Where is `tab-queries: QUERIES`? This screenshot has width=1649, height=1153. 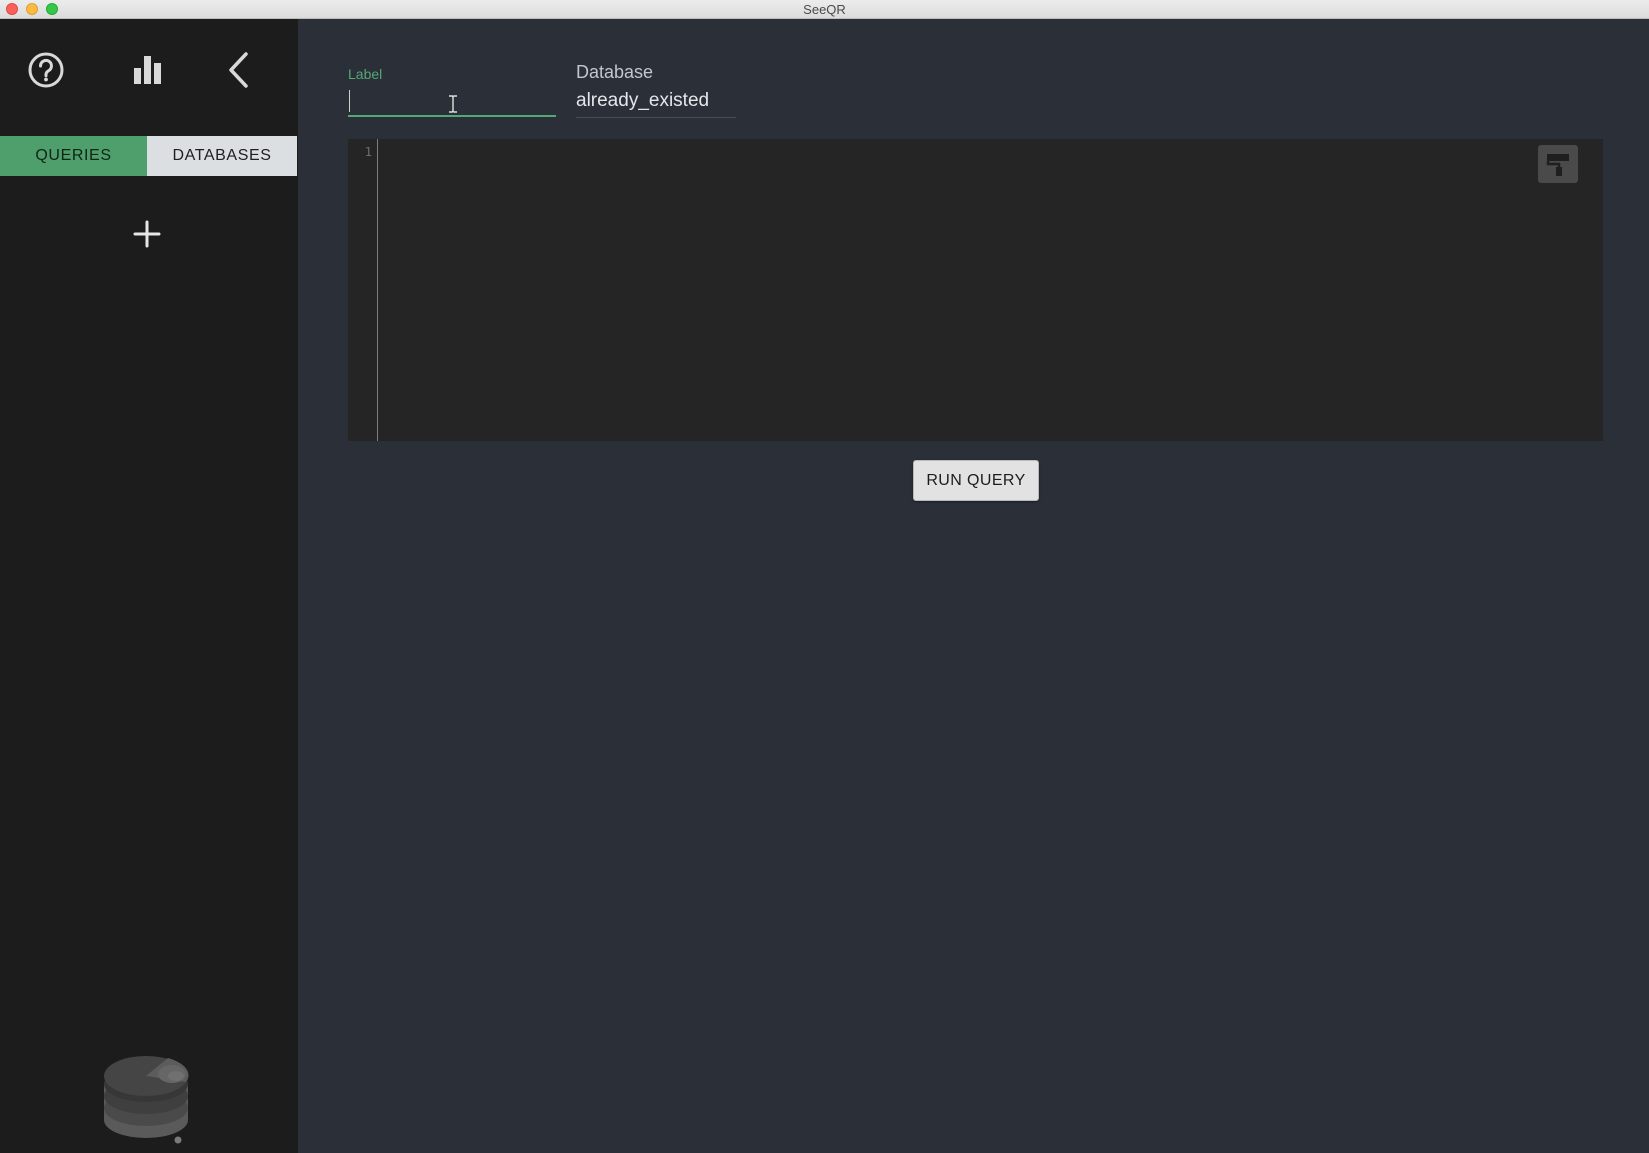
tab-queries: QUERIES is located at coordinates (73, 156).